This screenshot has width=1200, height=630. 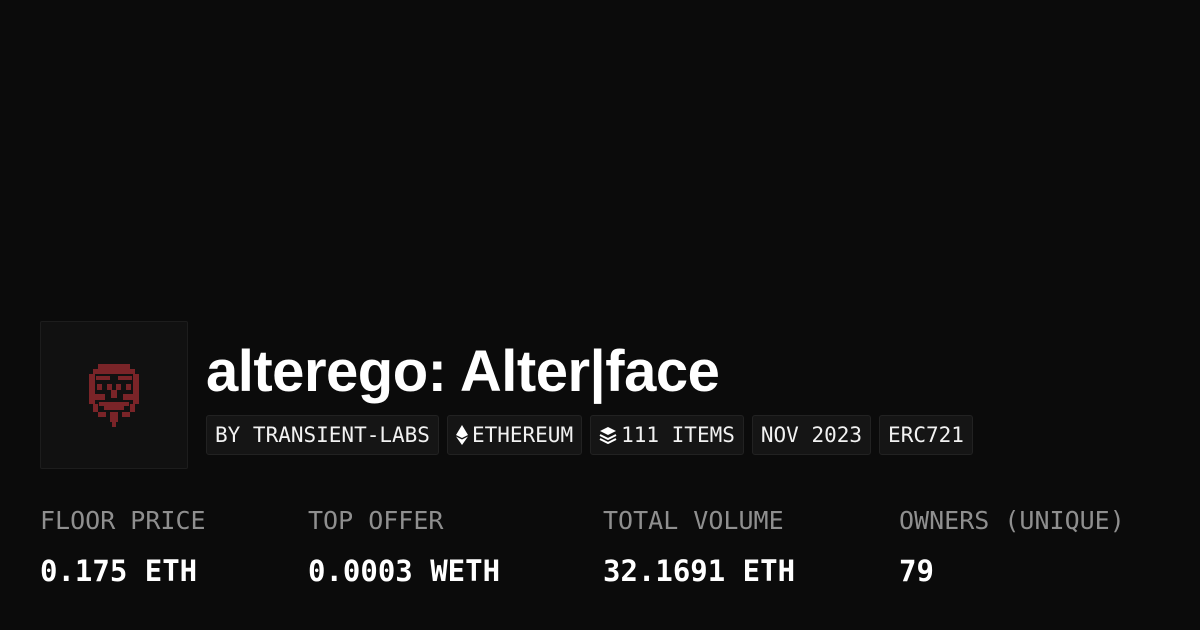 I want to click on chain-label: ETHEREUM, so click(x=522, y=435).